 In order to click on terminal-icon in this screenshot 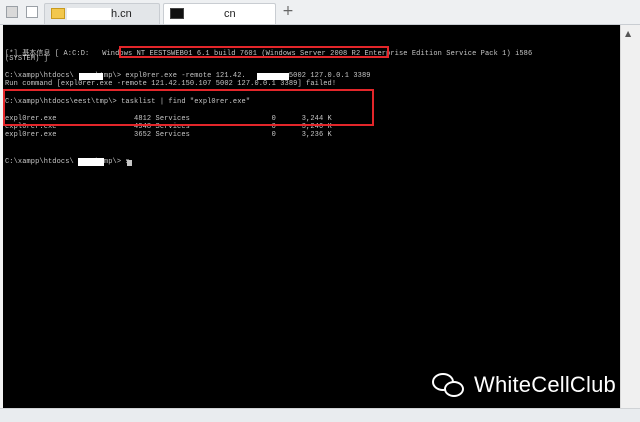, I will do `click(177, 13)`.